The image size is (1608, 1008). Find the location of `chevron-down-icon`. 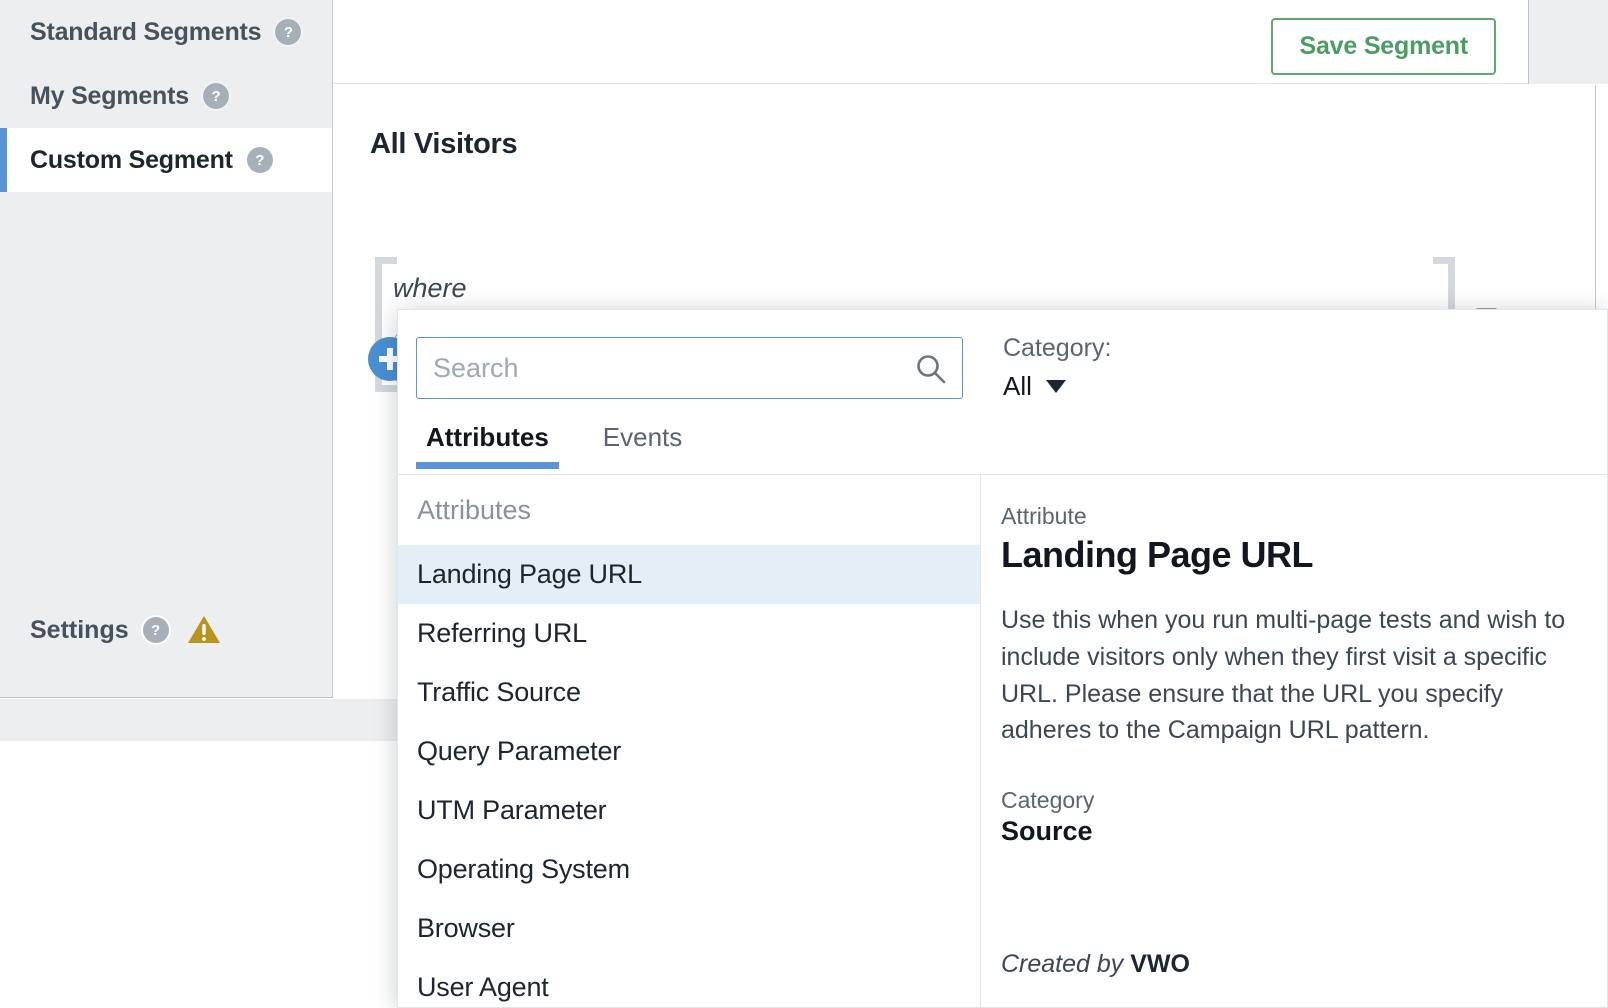

chevron-down-icon is located at coordinates (1055, 386).